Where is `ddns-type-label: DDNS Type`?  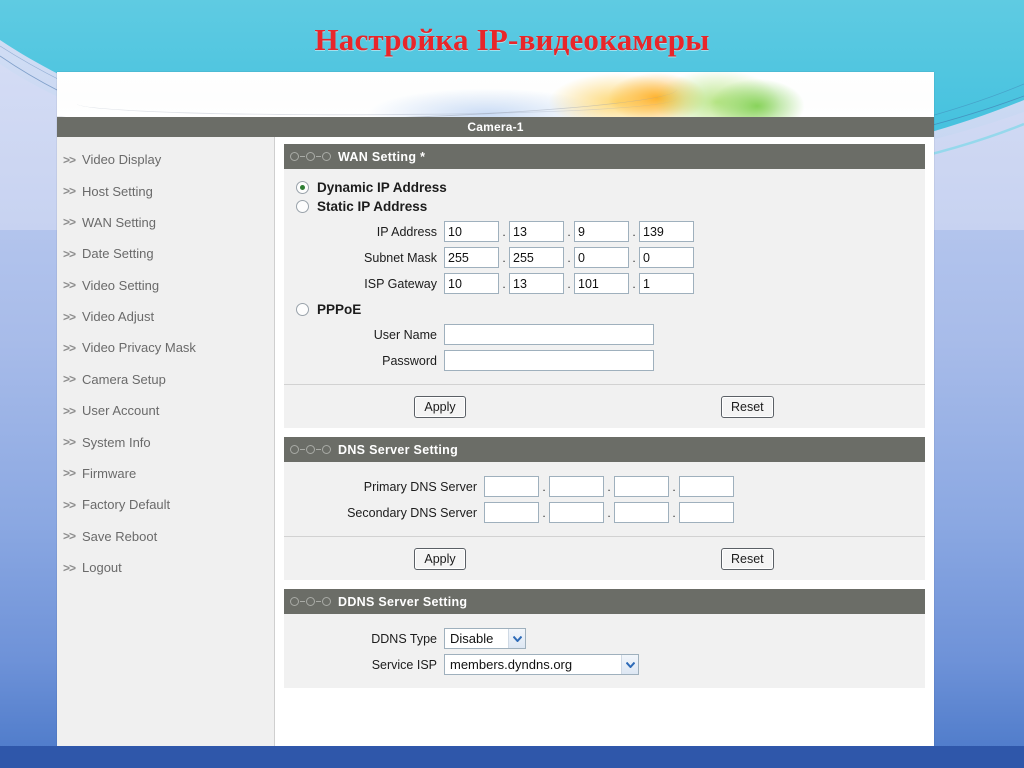
ddns-type-label: DDNS Type is located at coordinates (404, 638).